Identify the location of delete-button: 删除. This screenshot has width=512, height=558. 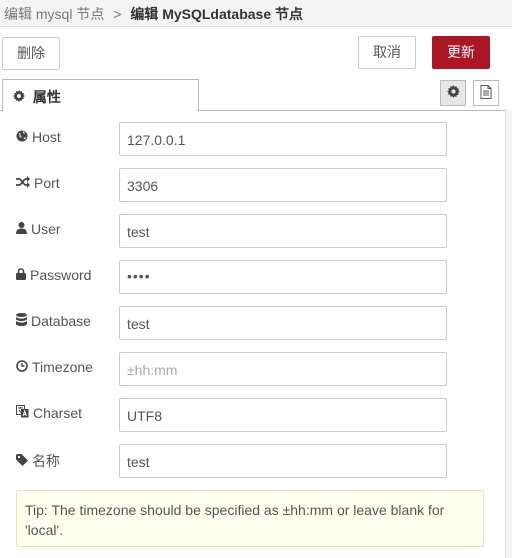
(31, 53).